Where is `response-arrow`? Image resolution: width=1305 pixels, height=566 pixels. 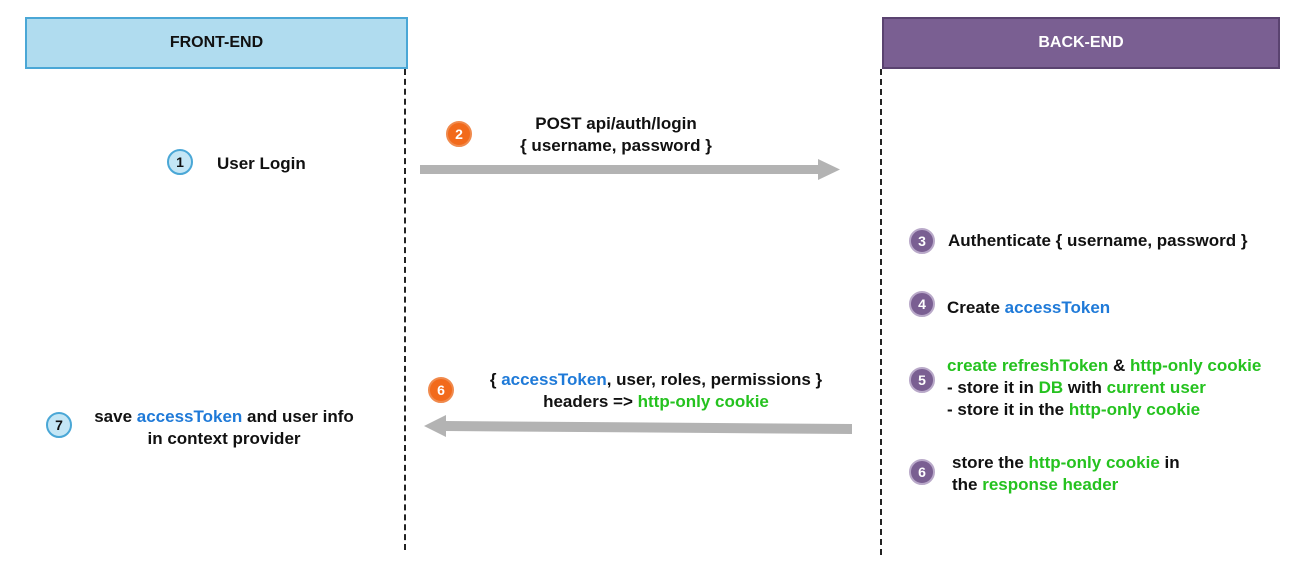 response-arrow is located at coordinates (638, 426).